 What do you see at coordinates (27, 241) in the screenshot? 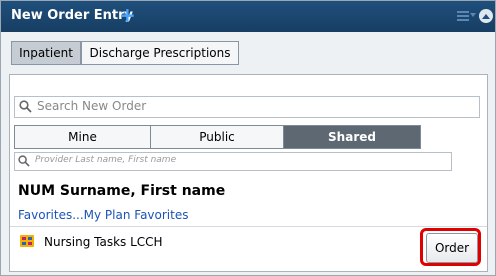
I see `nursing-task-icon` at bounding box center [27, 241].